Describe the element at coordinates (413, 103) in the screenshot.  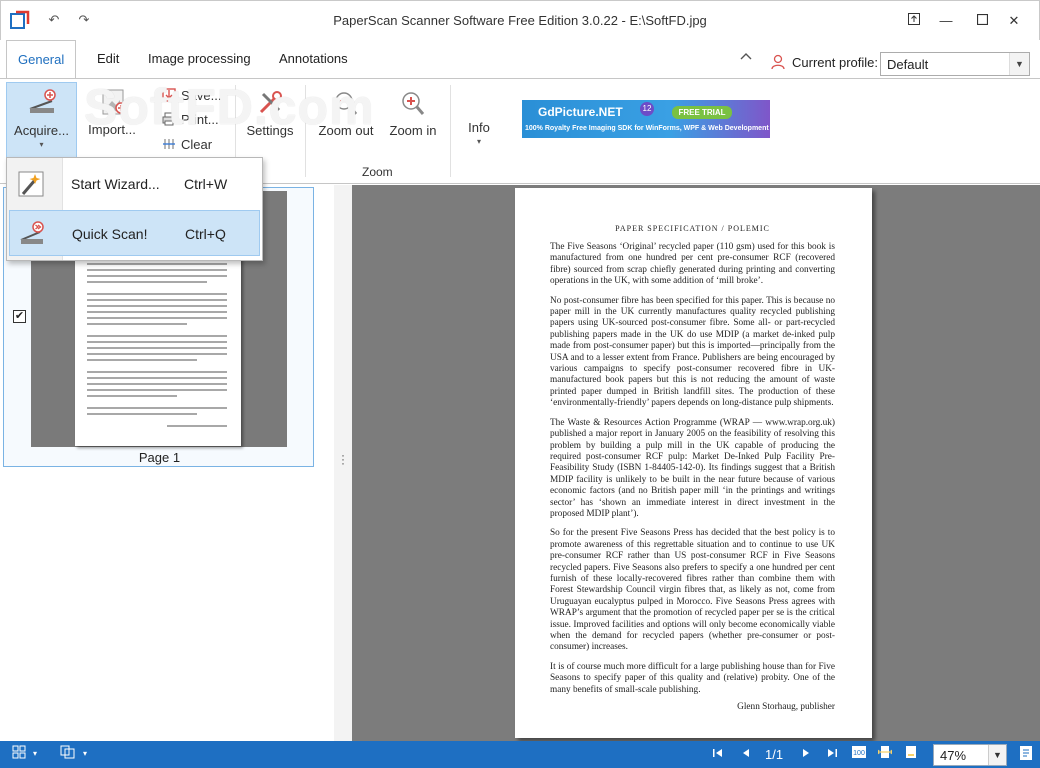
I see `zoom-in-icon` at that location.